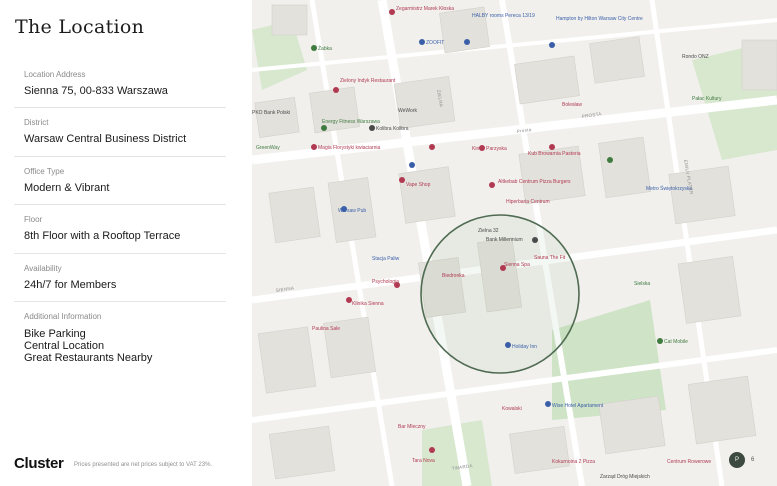 This screenshot has width=777, height=486. What do you see at coordinates (67, 188) in the screenshot?
I see `field-value: Modern & Vibrant` at bounding box center [67, 188].